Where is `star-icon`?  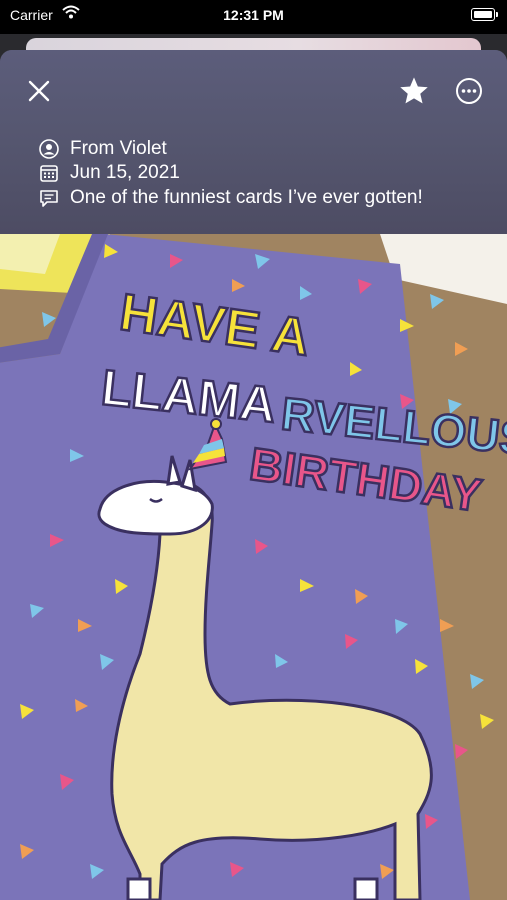
star-icon is located at coordinates (414, 90).